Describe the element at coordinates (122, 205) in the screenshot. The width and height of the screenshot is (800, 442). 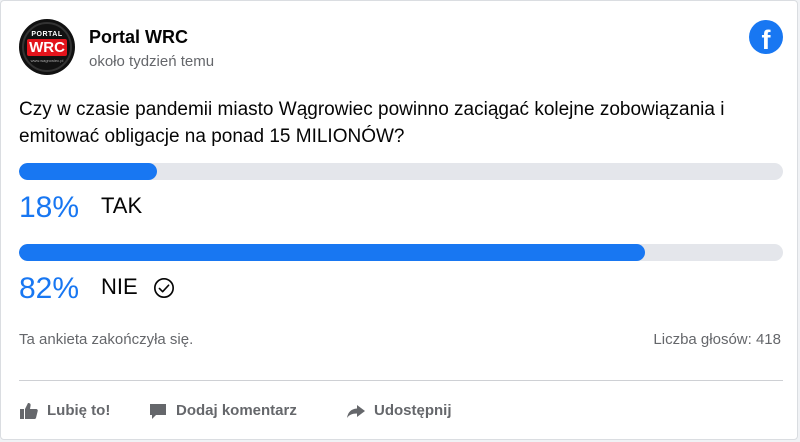
I see `option-label: TAK` at that location.